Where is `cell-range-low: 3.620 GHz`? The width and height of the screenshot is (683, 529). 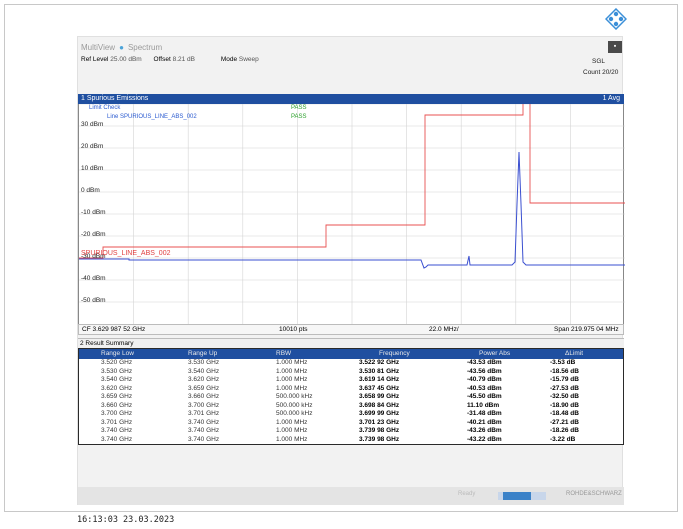
cell-range-low: 3.620 GHz is located at coordinates (117, 388).